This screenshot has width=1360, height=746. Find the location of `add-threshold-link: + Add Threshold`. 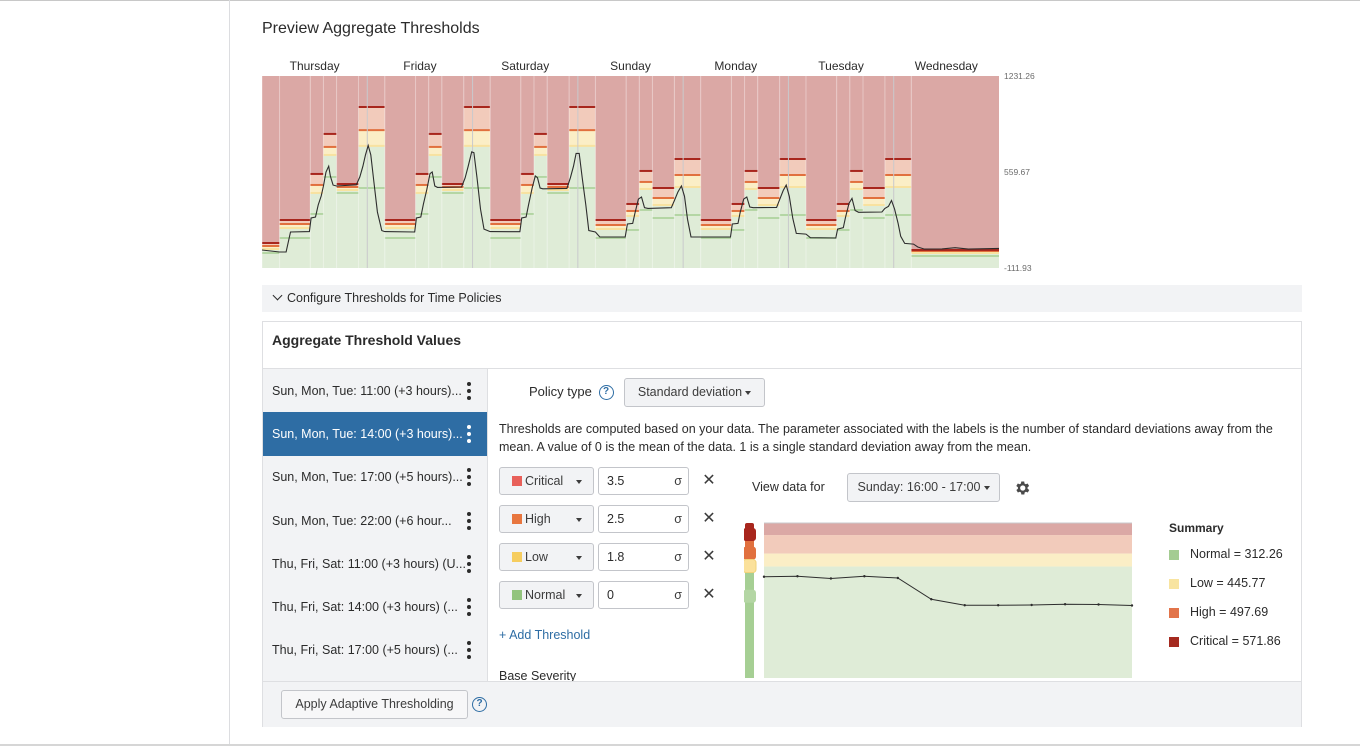

add-threshold-link: + Add Threshold is located at coordinates (544, 635).